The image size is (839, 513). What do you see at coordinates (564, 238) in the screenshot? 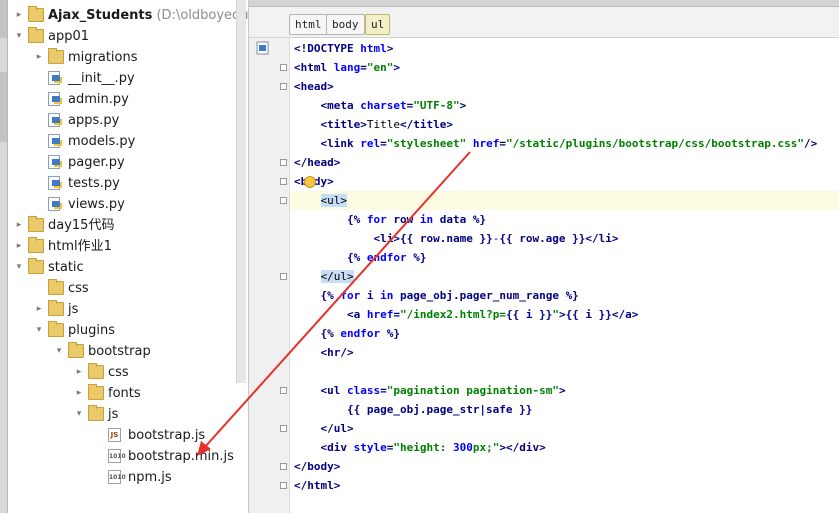
I see `code-line: <li>{{ row.name }}-{{ row.age }}</li>` at bounding box center [564, 238].